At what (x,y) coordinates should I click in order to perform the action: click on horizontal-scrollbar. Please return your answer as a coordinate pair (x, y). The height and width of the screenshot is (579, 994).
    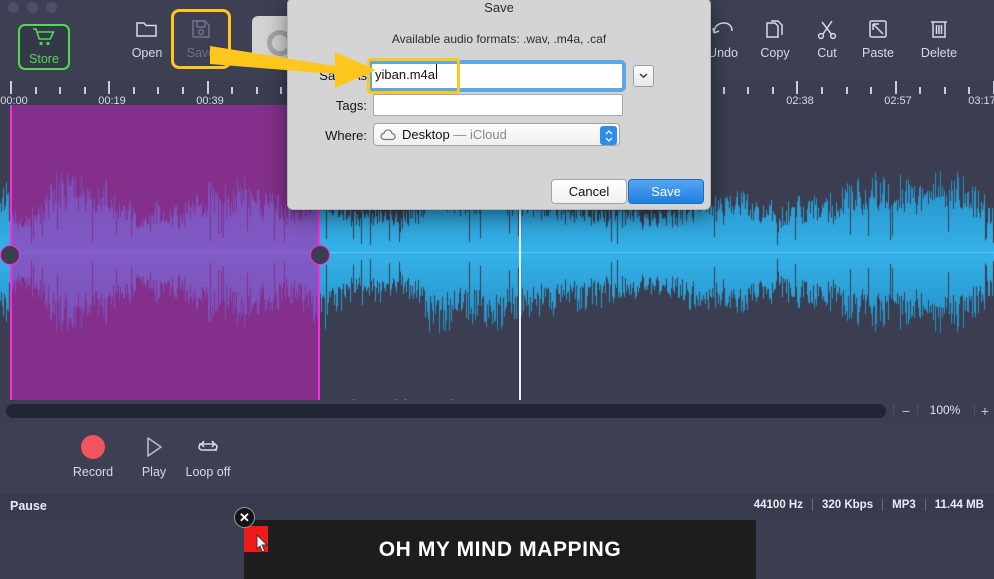
    Looking at the image, I should click on (446, 411).